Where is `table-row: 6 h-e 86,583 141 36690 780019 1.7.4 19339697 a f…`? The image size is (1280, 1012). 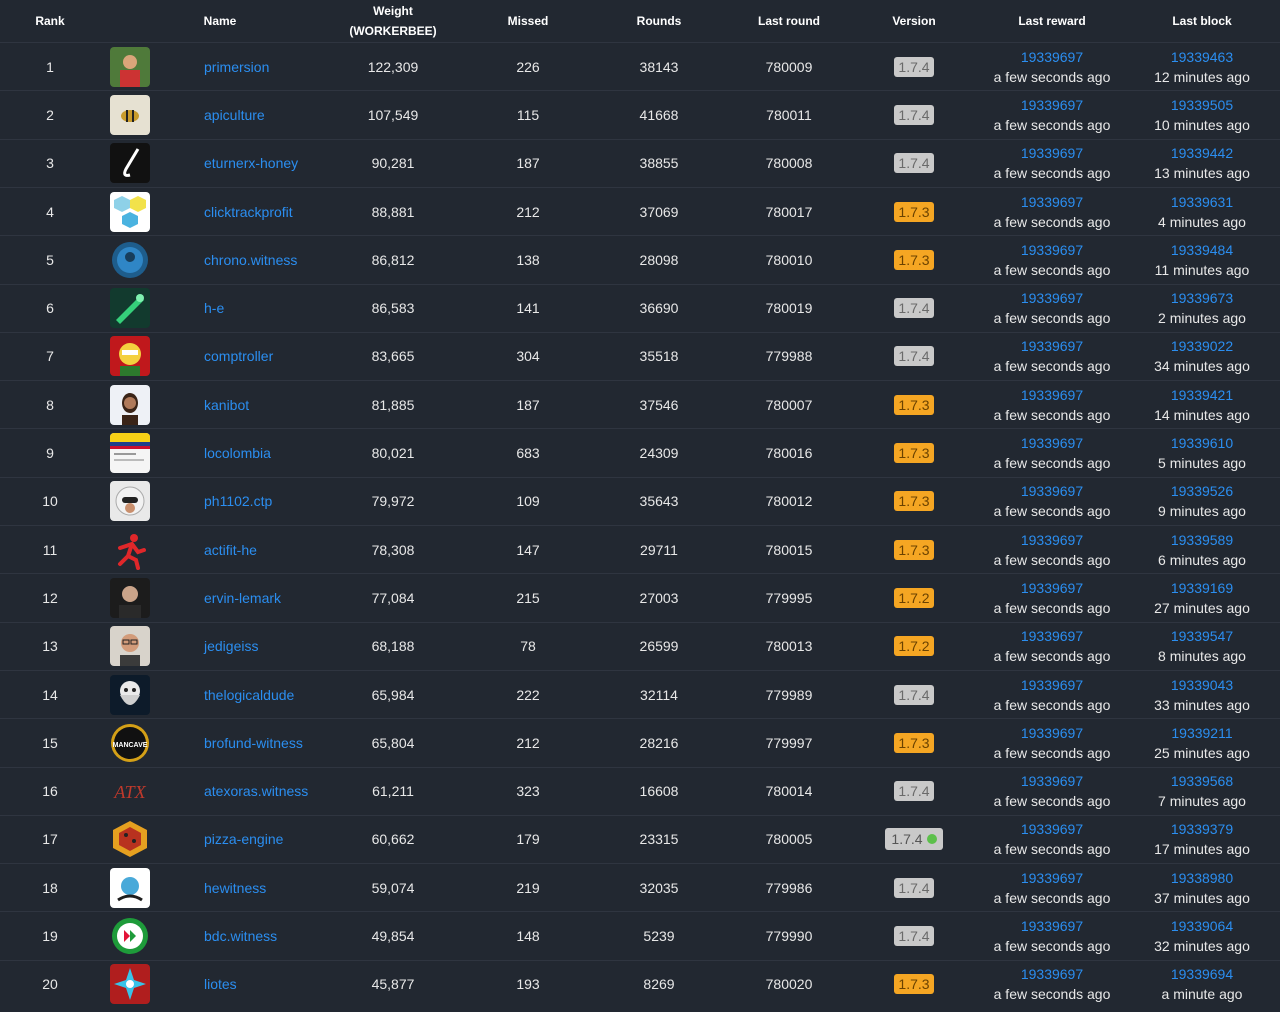
table-row: 6 h-e 86,583 141 36690 780019 1.7.4 19339697 a f… is located at coordinates (640, 307).